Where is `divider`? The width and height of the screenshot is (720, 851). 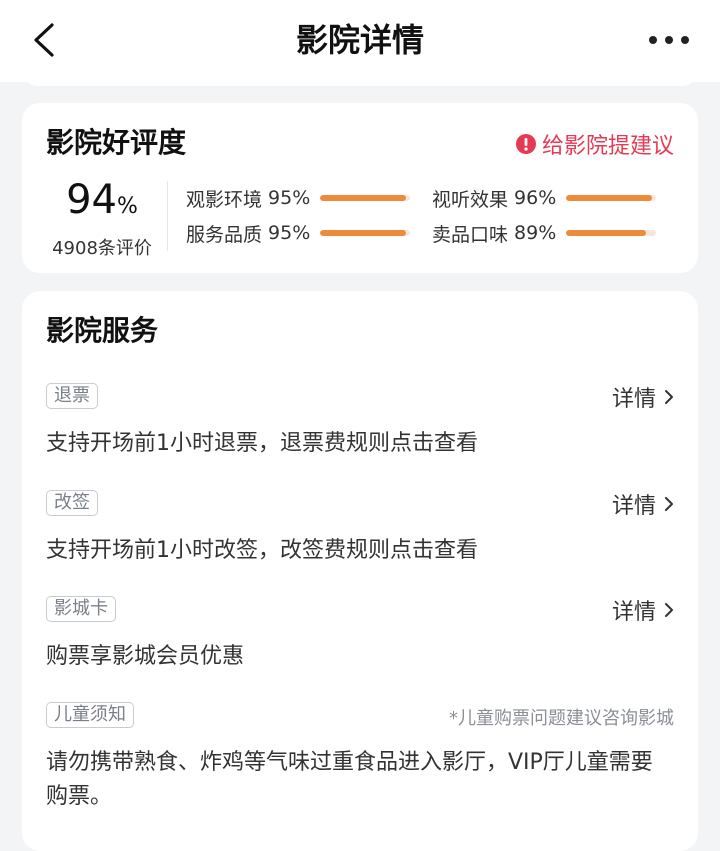 divider is located at coordinates (167, 216).